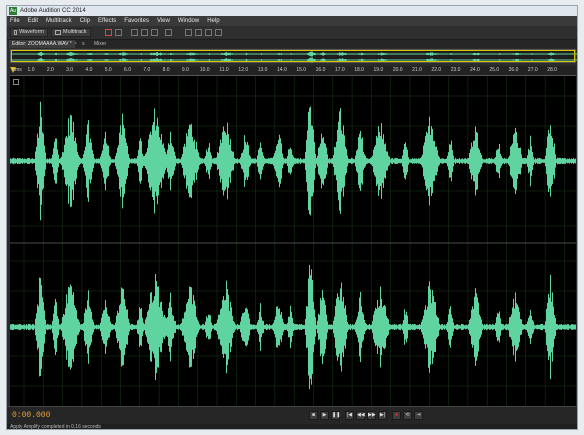 Image resolution: width=584 pixels, height=435 pixels. I want to click on lasso-tool-icon, so click(198, 32).